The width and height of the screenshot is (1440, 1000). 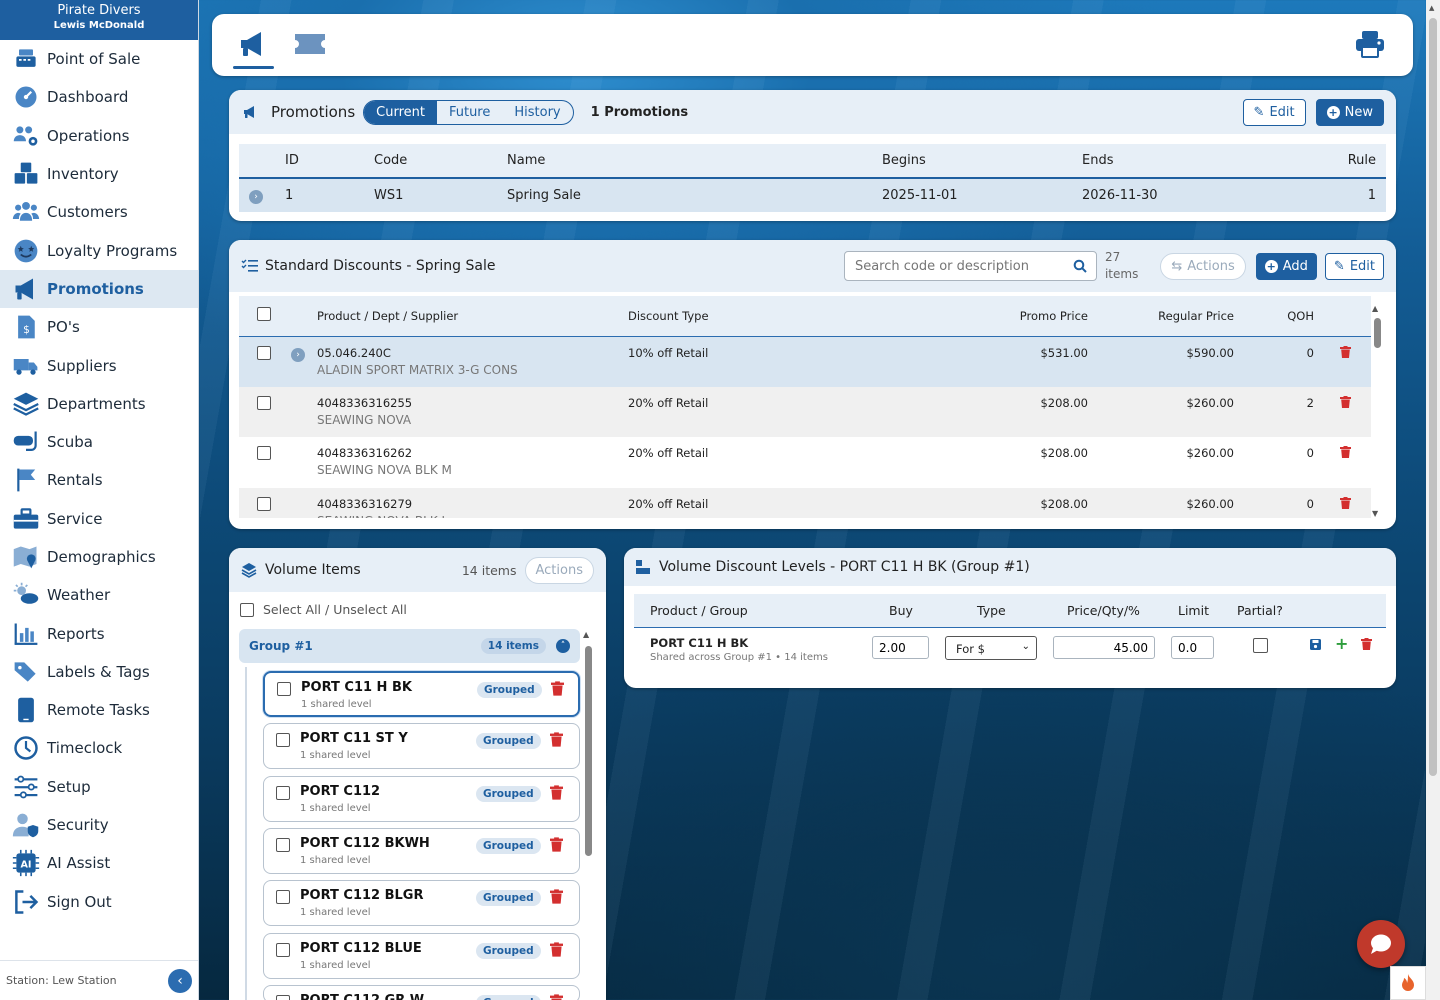 What do you see at coordinates (99, 174) in the screenshot?
I see `sidebar-item-inventory: Inventory` at bounding box center [99, 174].